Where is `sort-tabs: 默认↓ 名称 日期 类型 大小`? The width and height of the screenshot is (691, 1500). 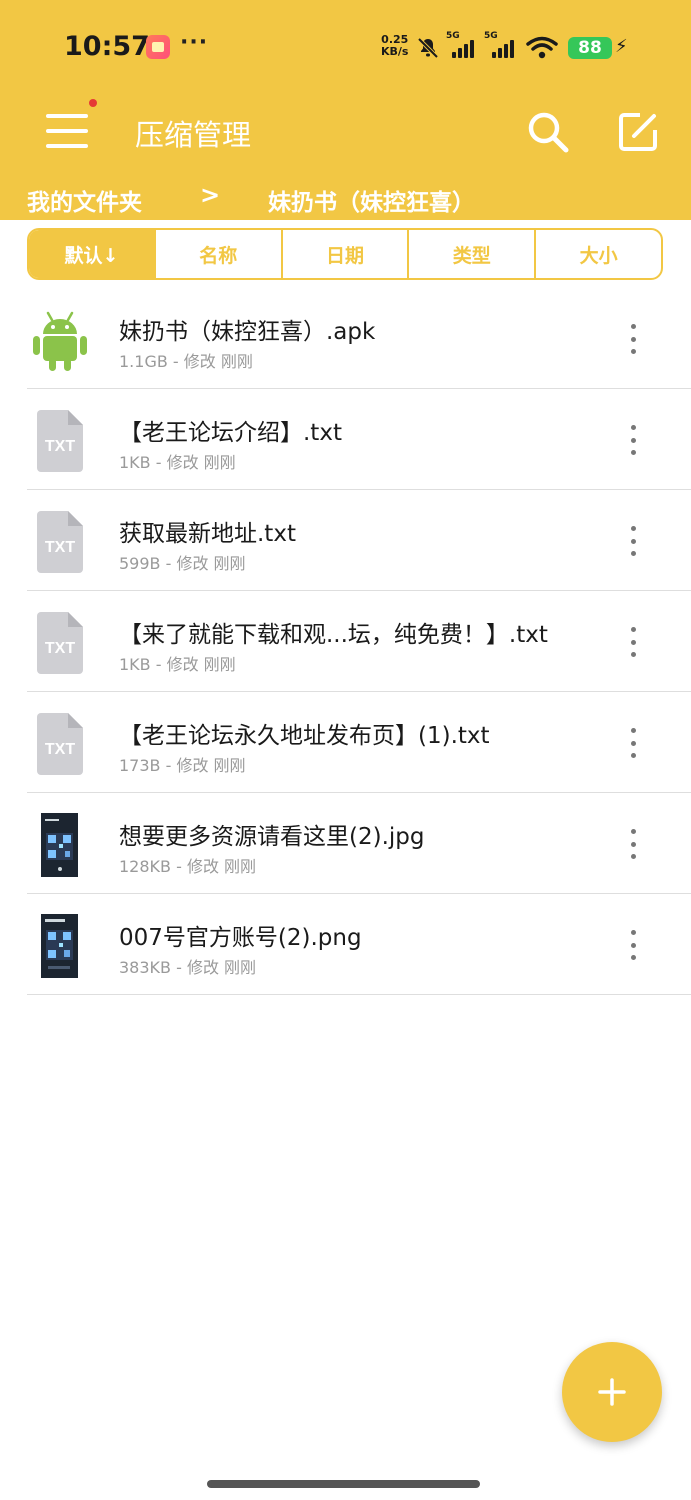
sort-tabs: 默认↓ 名称 日期 类型 大小 is located at coordinates (345, 254).